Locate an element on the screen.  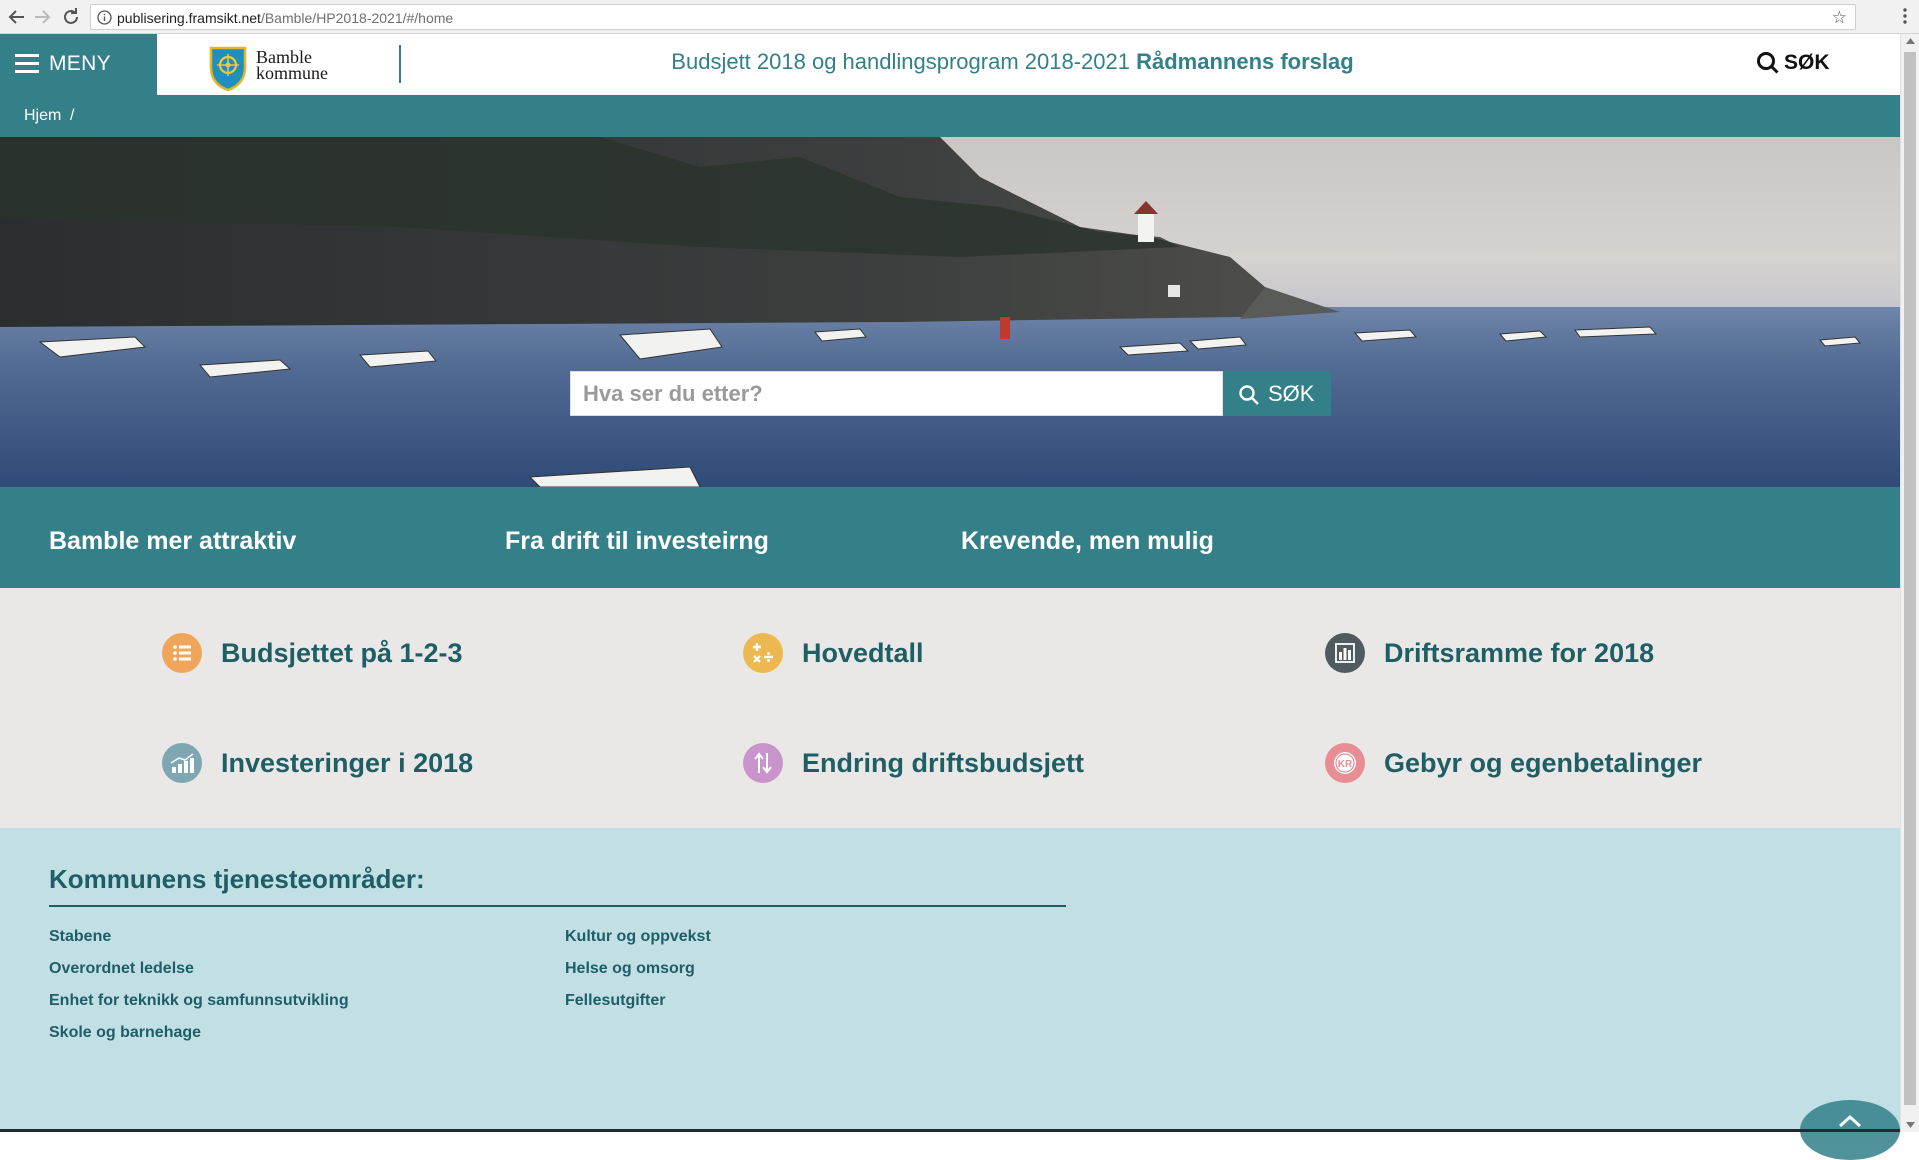
hero-search-input is located at coordinates (896, 393).